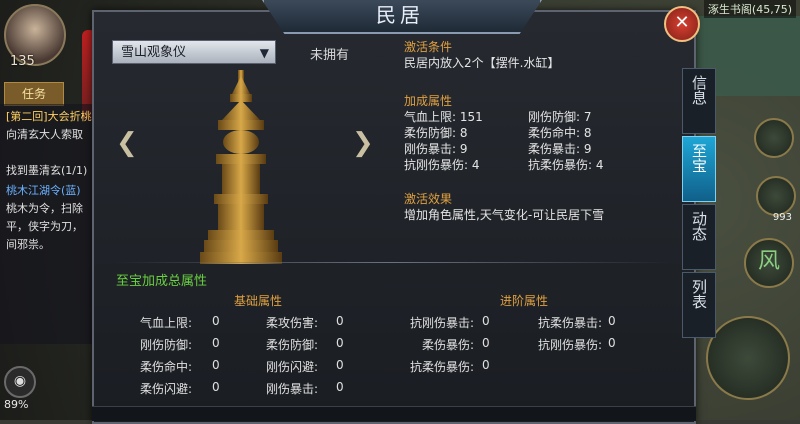 The height and width of the screenshot is (424, 800). What do you see at coordinates (566, 165) in the screenshot?
I see `bonus-stat: 抗柔伤暴伤: 4` at bounding box center [566, 165].